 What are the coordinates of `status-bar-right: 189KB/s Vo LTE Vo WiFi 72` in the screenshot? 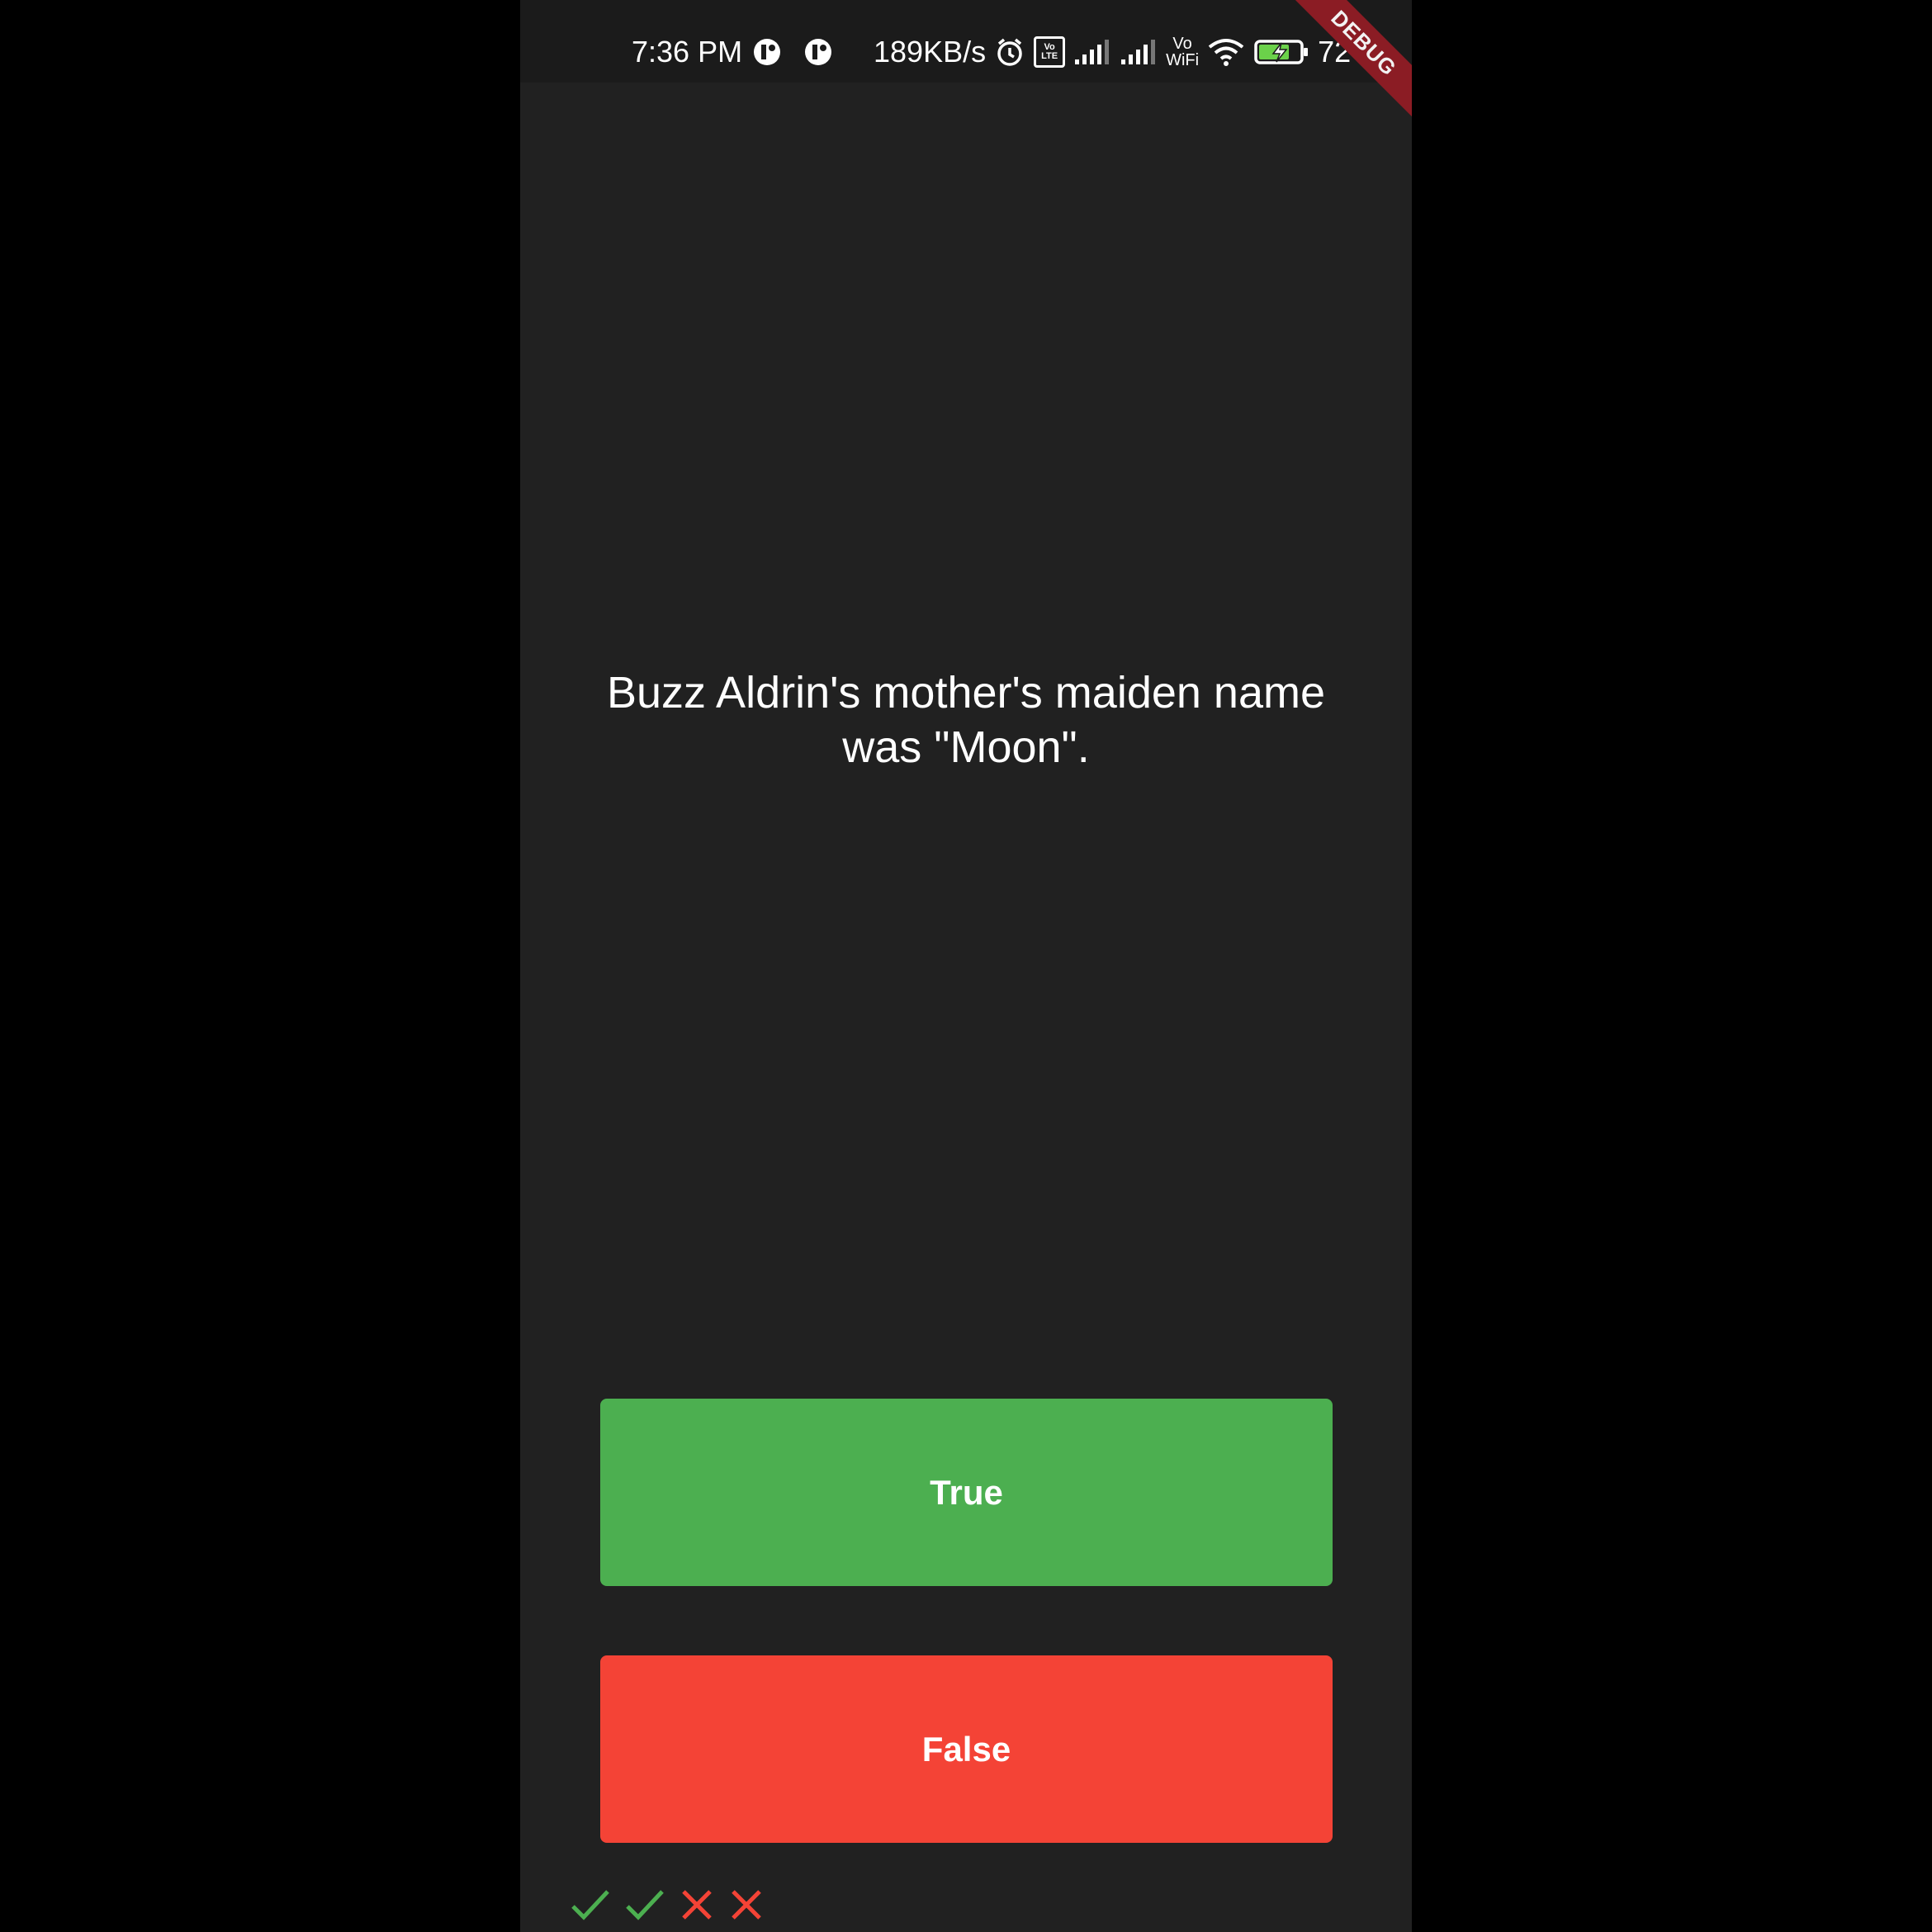 It's located at (1112, 52).